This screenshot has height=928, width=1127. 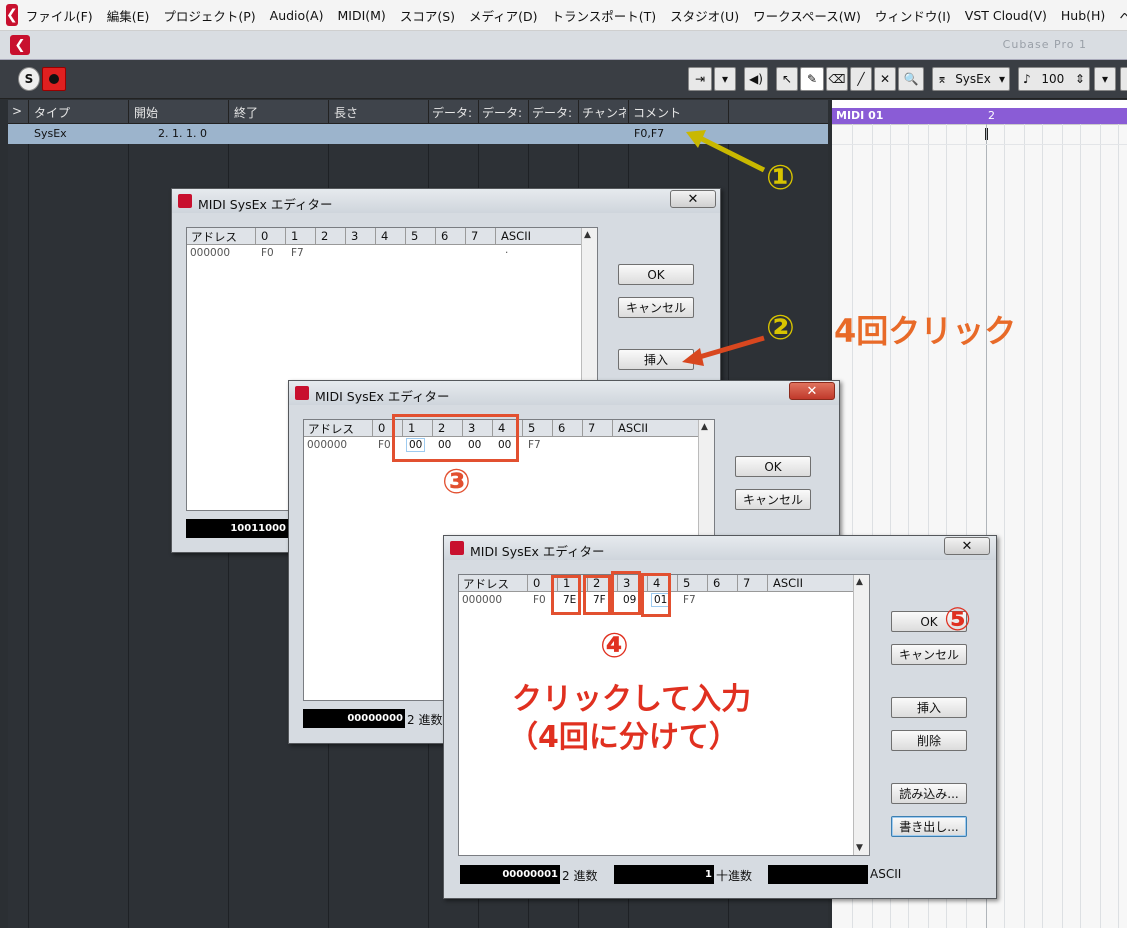 I want to click on toolbar-overflow-button, so click(x=1123, y=79).